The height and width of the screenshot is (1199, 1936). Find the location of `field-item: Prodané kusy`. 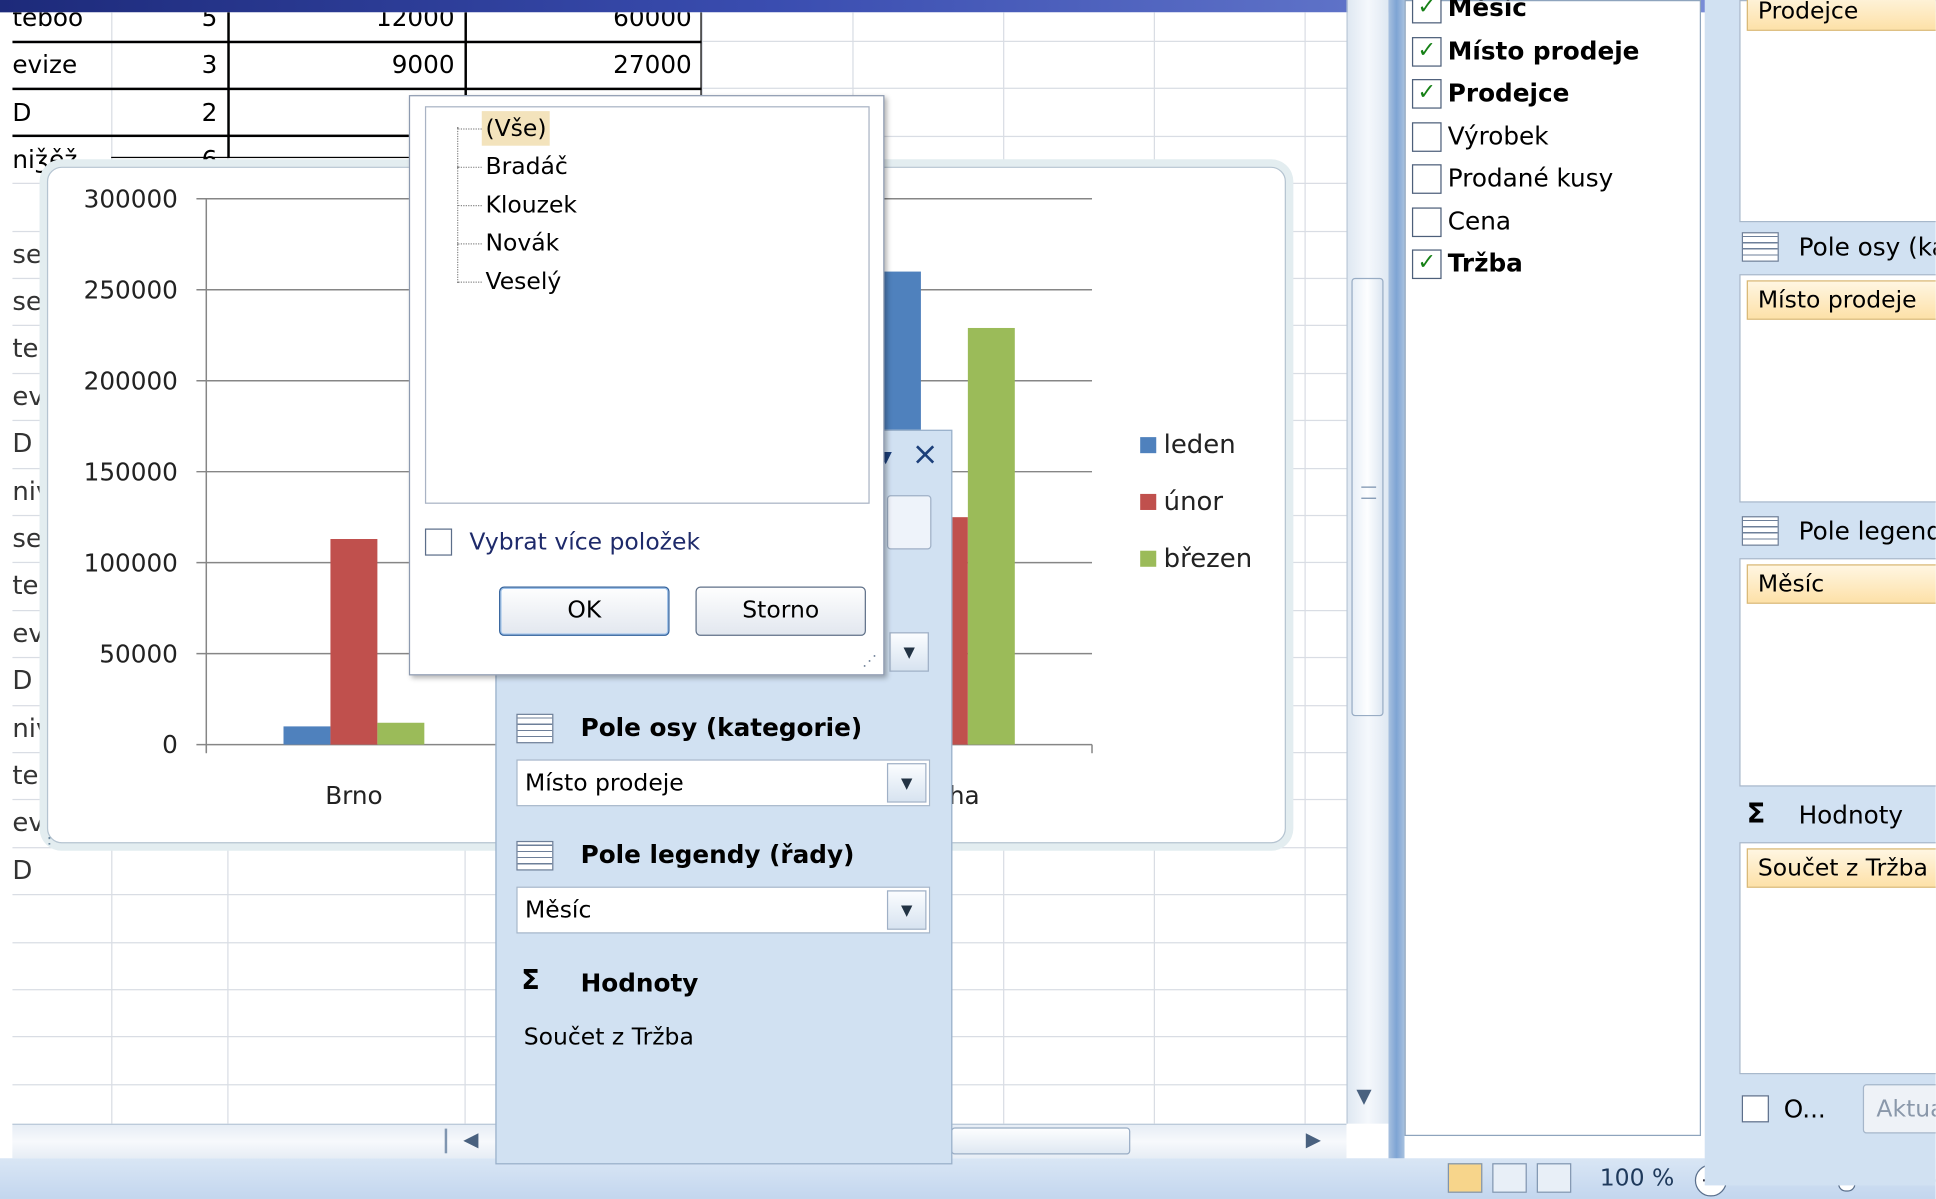

field-item: Prodané kusy is located at coordinates (1512, 177).